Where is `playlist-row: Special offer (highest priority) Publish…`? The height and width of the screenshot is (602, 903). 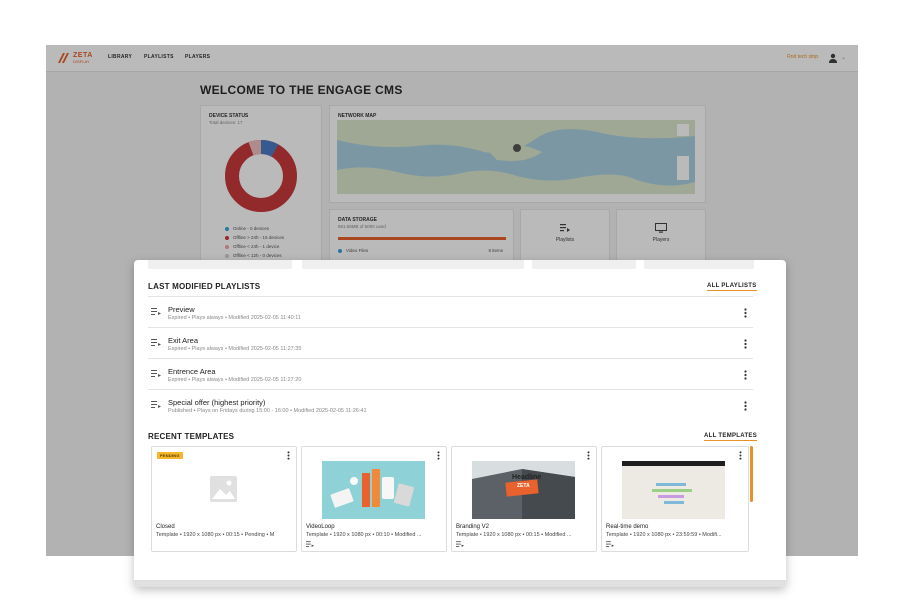
playlist-row: Special offer (highest priority) Publish… is located at coordinates (450, 404).